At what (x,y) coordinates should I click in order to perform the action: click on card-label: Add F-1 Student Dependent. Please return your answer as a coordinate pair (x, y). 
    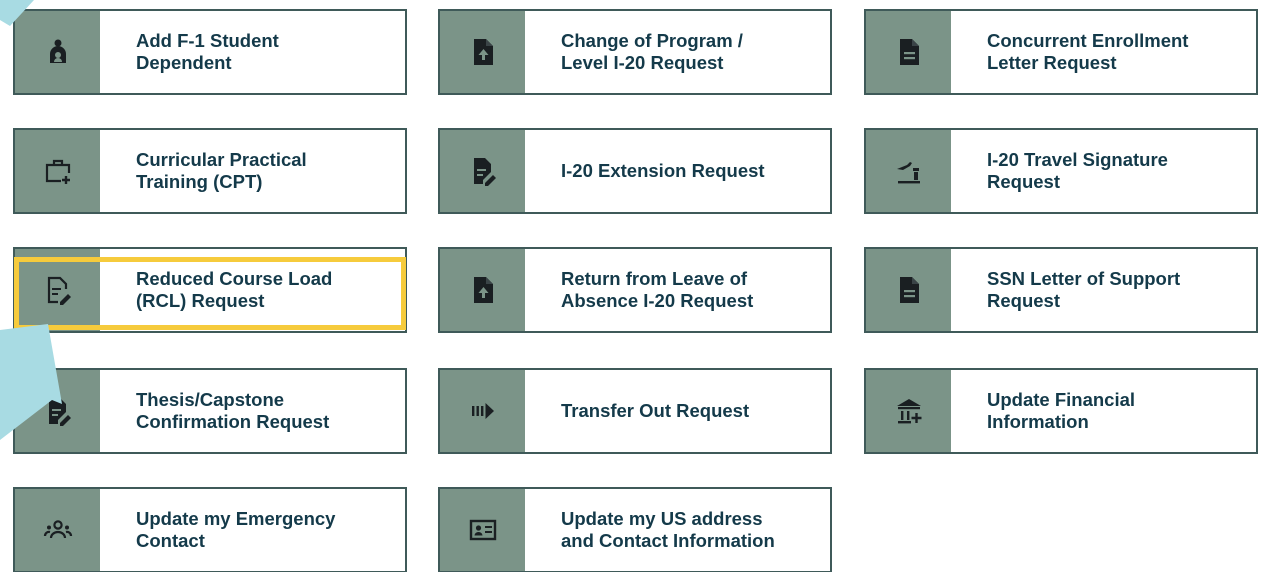
    Looking at the image, I should click on (207, 51).